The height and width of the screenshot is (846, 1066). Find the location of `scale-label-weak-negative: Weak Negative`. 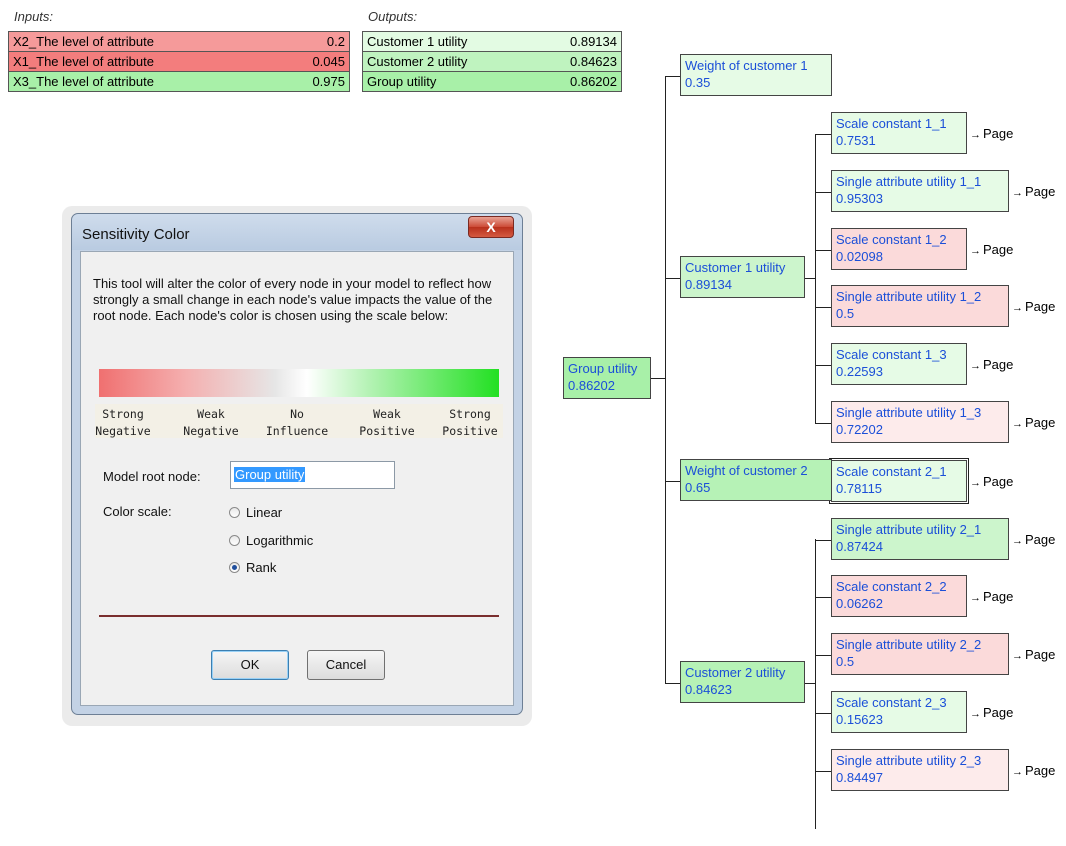

scale-label-weak-negative: Weak Negative is located at coordinates (211, 422).